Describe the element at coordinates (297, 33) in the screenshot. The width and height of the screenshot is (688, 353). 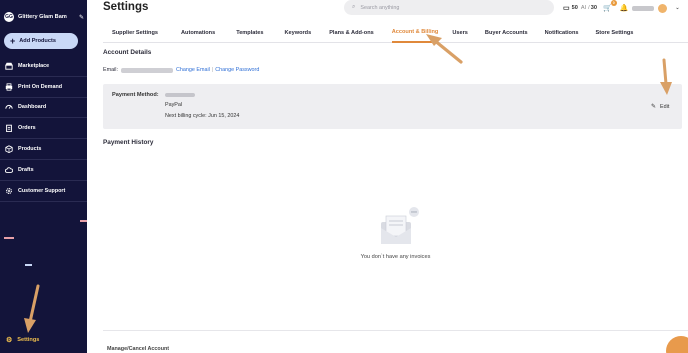
I see `tab-keywords: Keywords` at that location.